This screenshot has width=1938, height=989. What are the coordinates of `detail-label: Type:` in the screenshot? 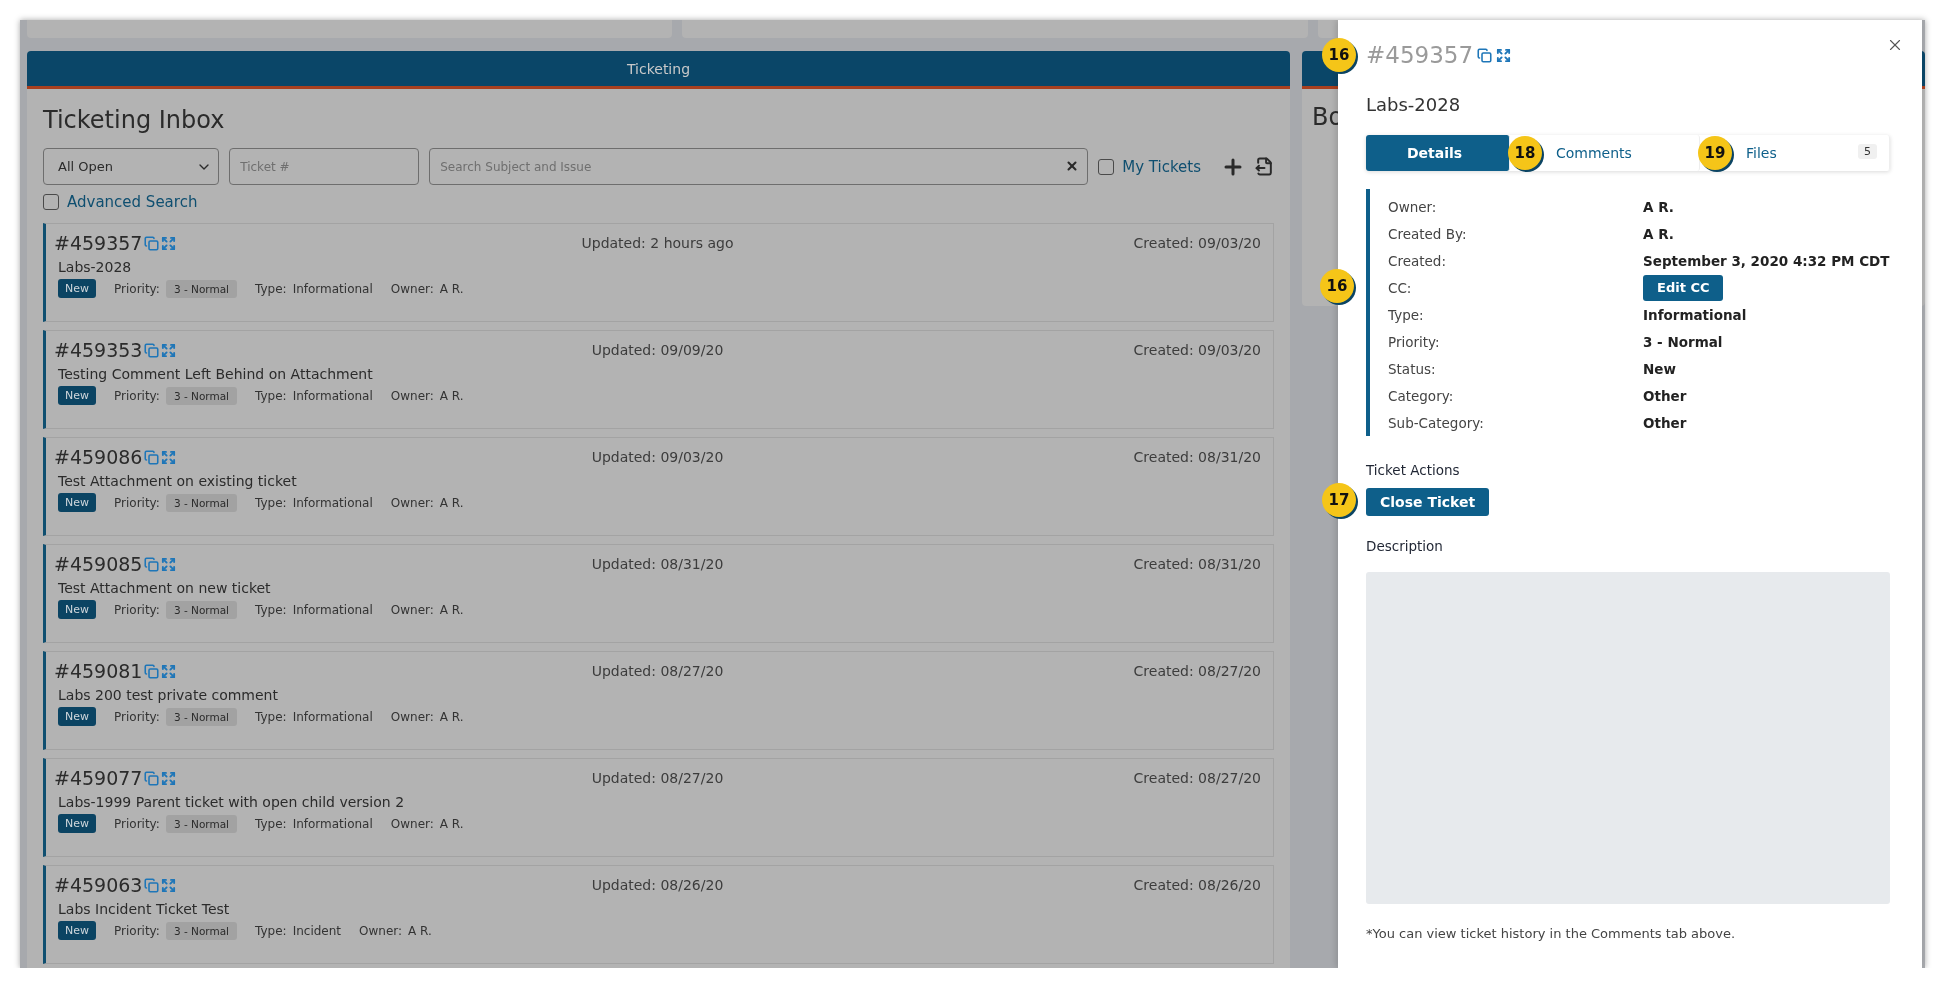 It's located at (1406, 315).